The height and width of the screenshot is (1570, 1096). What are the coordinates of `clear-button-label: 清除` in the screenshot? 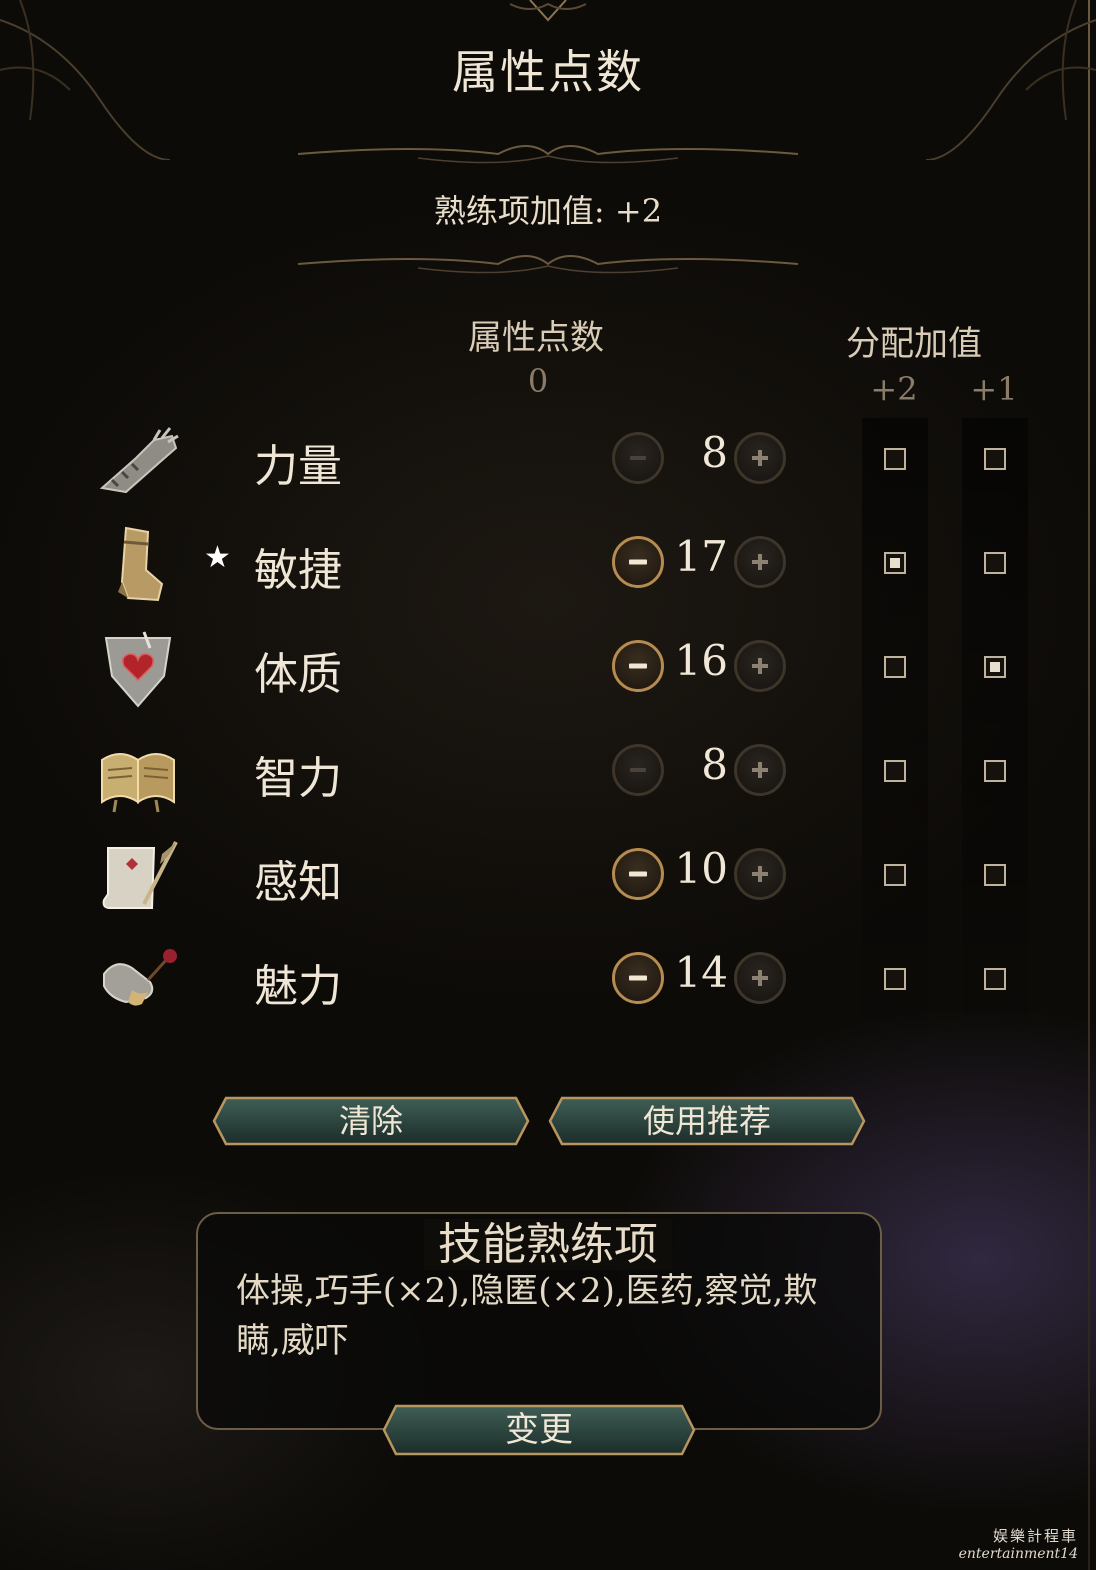 It's located at (370, 1121).